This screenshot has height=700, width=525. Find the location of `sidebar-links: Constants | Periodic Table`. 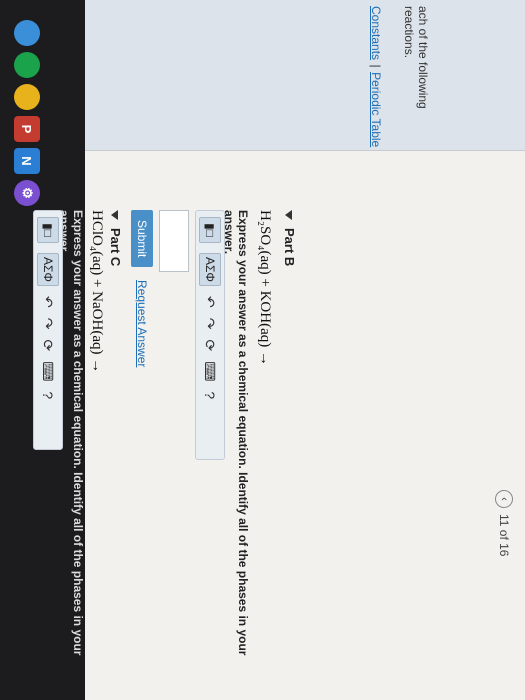

sidebar-links: Constants | Periodic Table is located at coordinates (376, 76).